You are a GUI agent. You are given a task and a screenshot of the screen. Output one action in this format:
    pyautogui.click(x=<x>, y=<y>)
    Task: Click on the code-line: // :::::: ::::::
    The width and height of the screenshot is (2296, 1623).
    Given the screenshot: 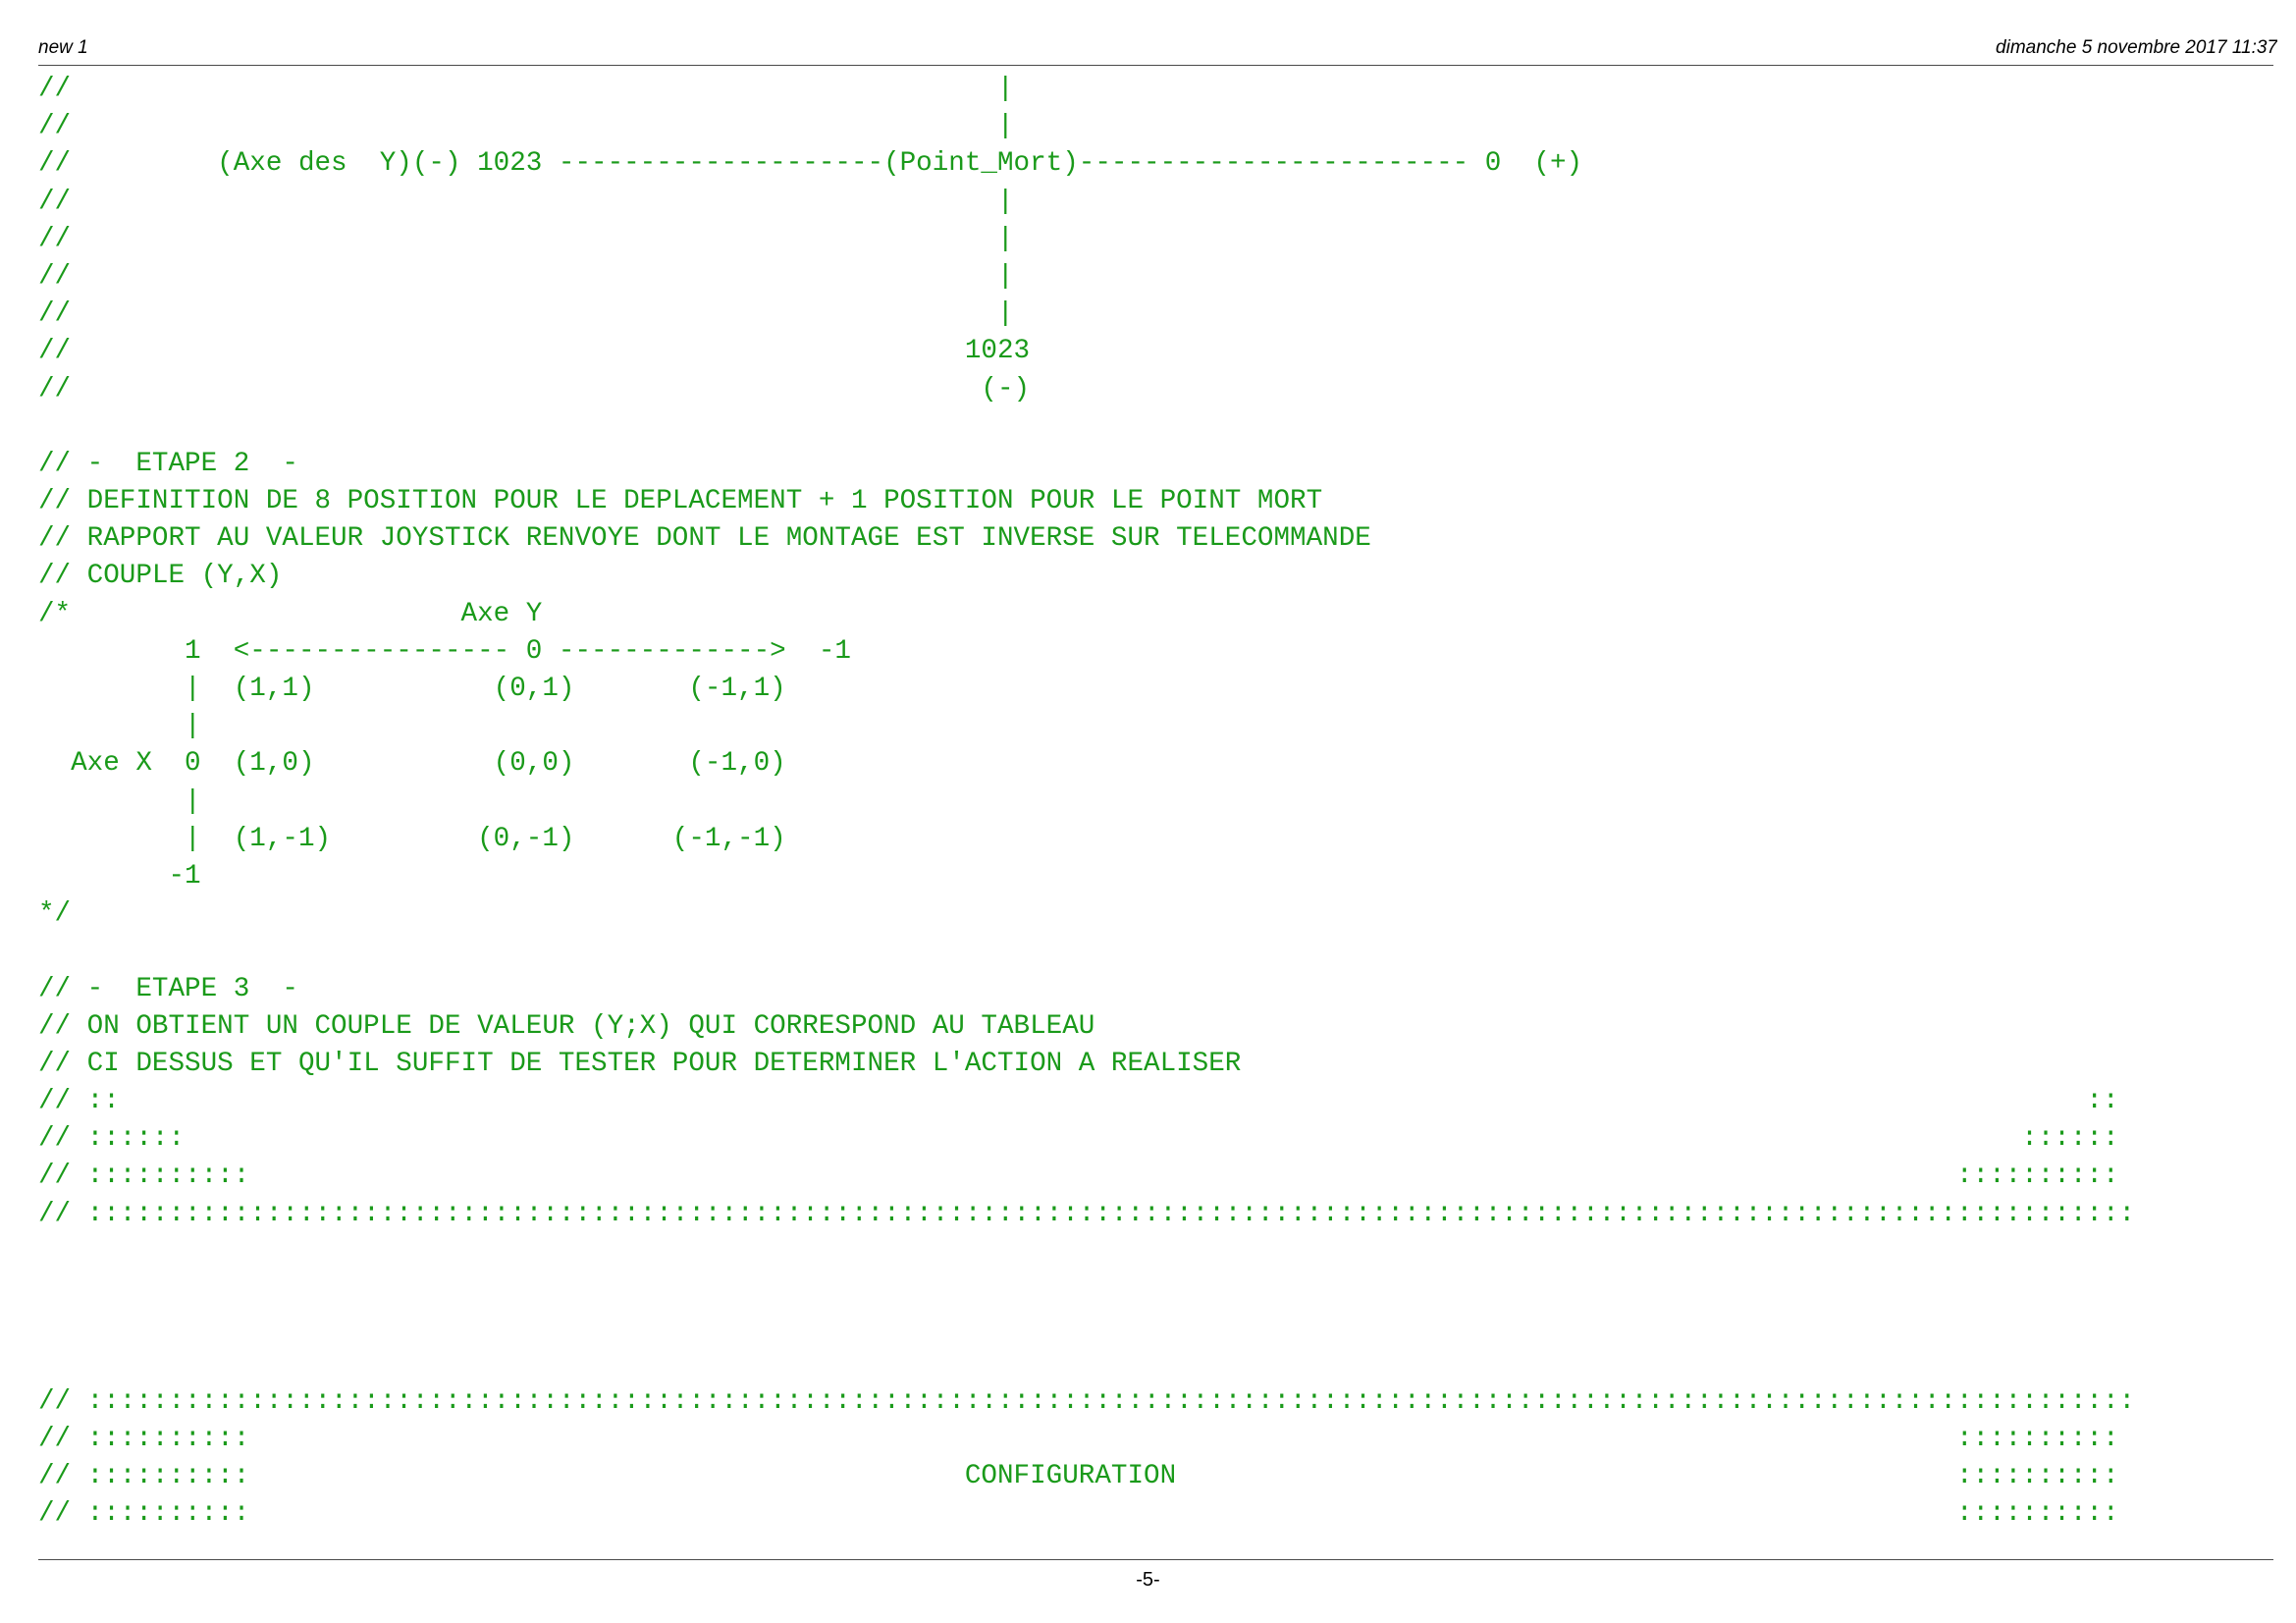 What is the action you would take?
    pyautogui.click(x=1078, y=1139)
    